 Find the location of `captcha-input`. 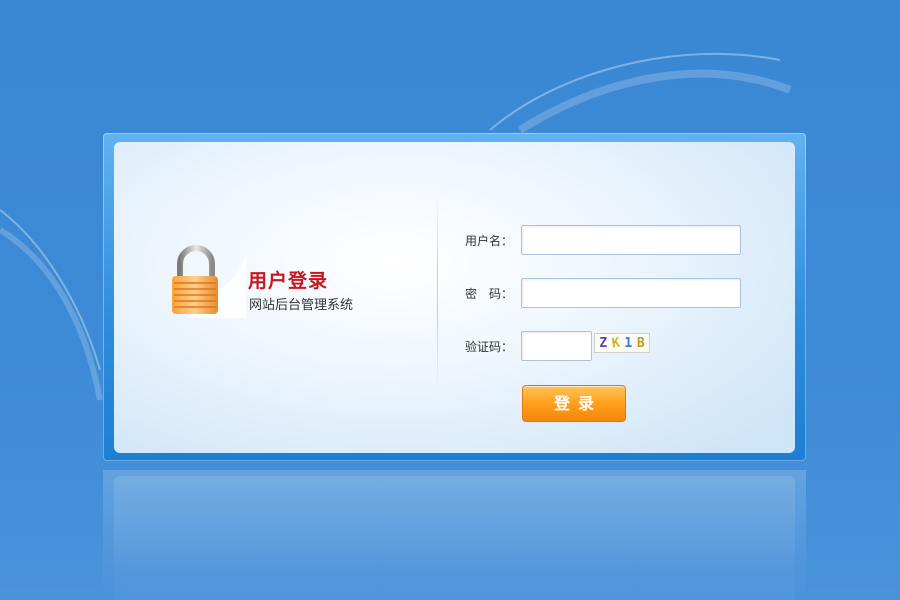

captcha-input is located at coordinates (556, 346).